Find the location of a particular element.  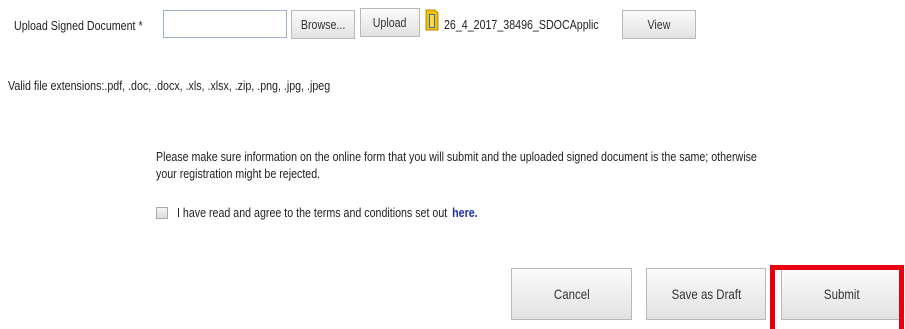

uploaded-file-name-text: 26_4_2017_38496_SDOCApplic is located at coordinates (521, 24).